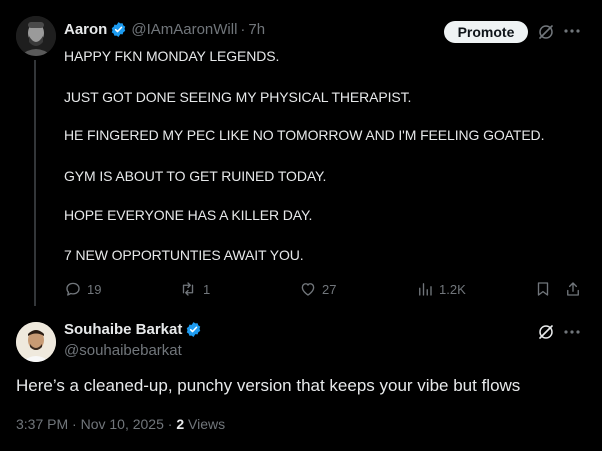 This screenshot has width=602, height=451. Describe the element at coordinates (188, 215) in the screenshot. I see `tweet-text-line: HOPE EVERYONE HAS A KILLER DAY.` at that location.